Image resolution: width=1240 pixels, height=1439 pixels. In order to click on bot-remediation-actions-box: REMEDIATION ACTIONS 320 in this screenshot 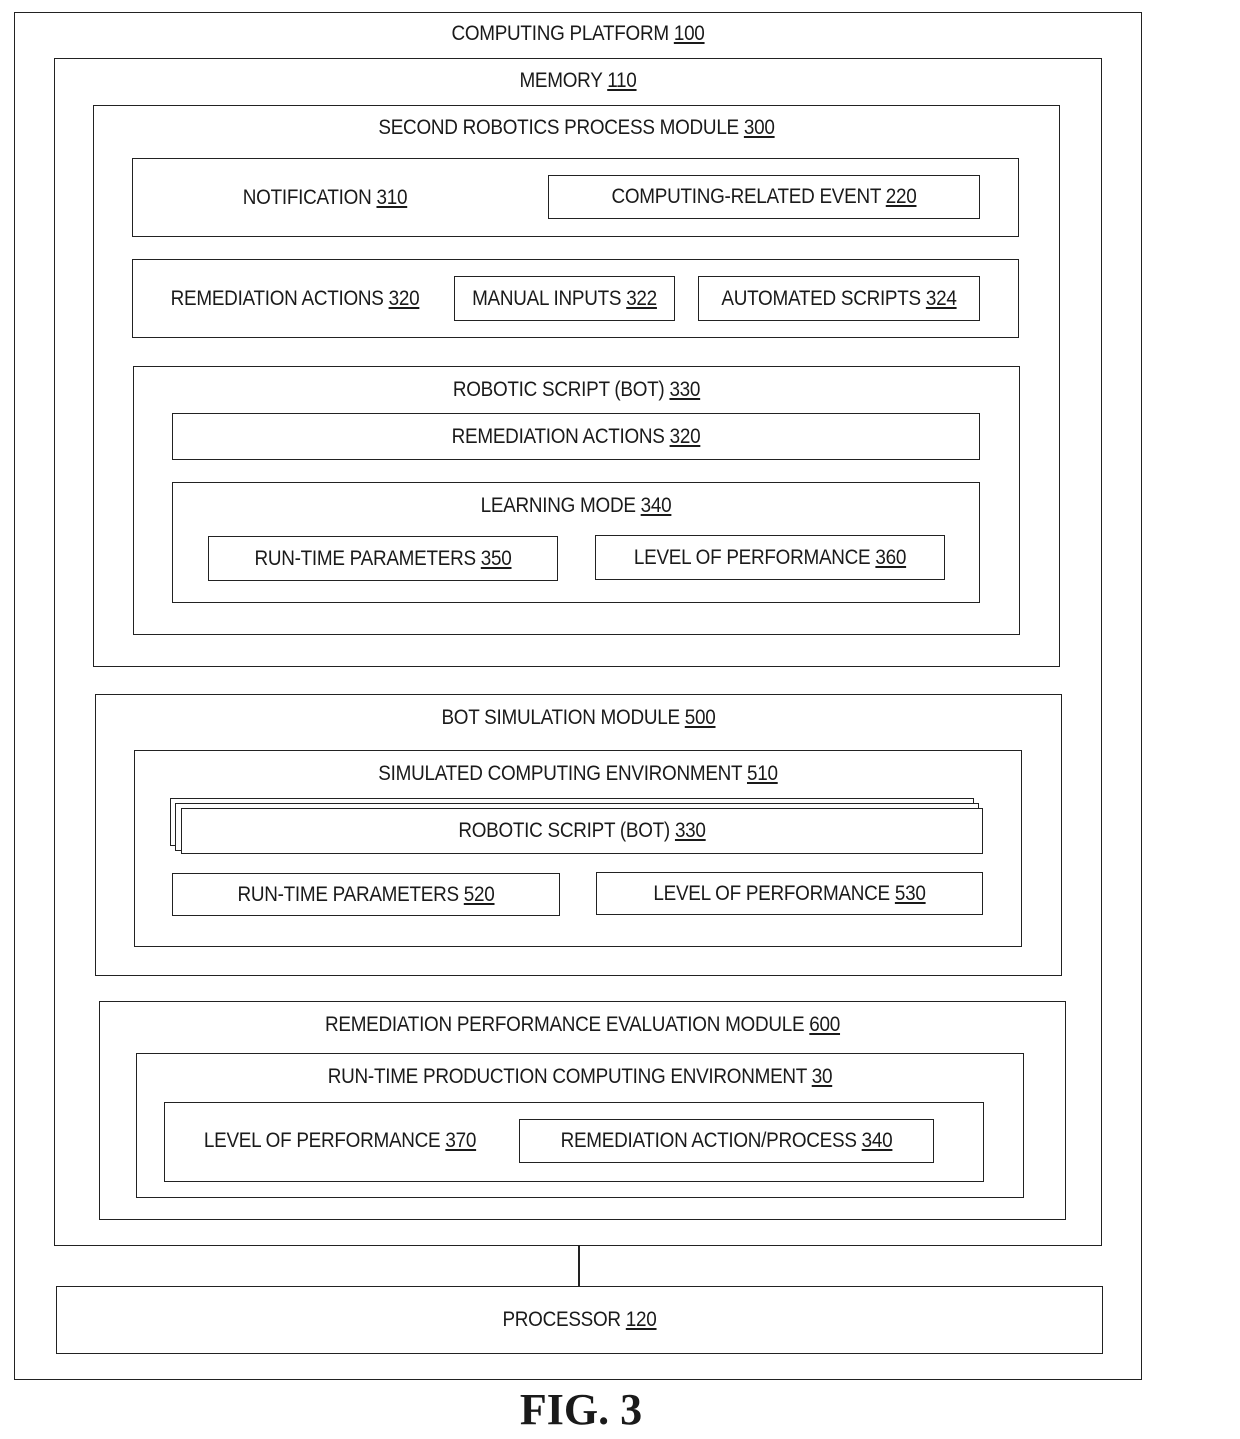, I will do `click(576, 436)`.